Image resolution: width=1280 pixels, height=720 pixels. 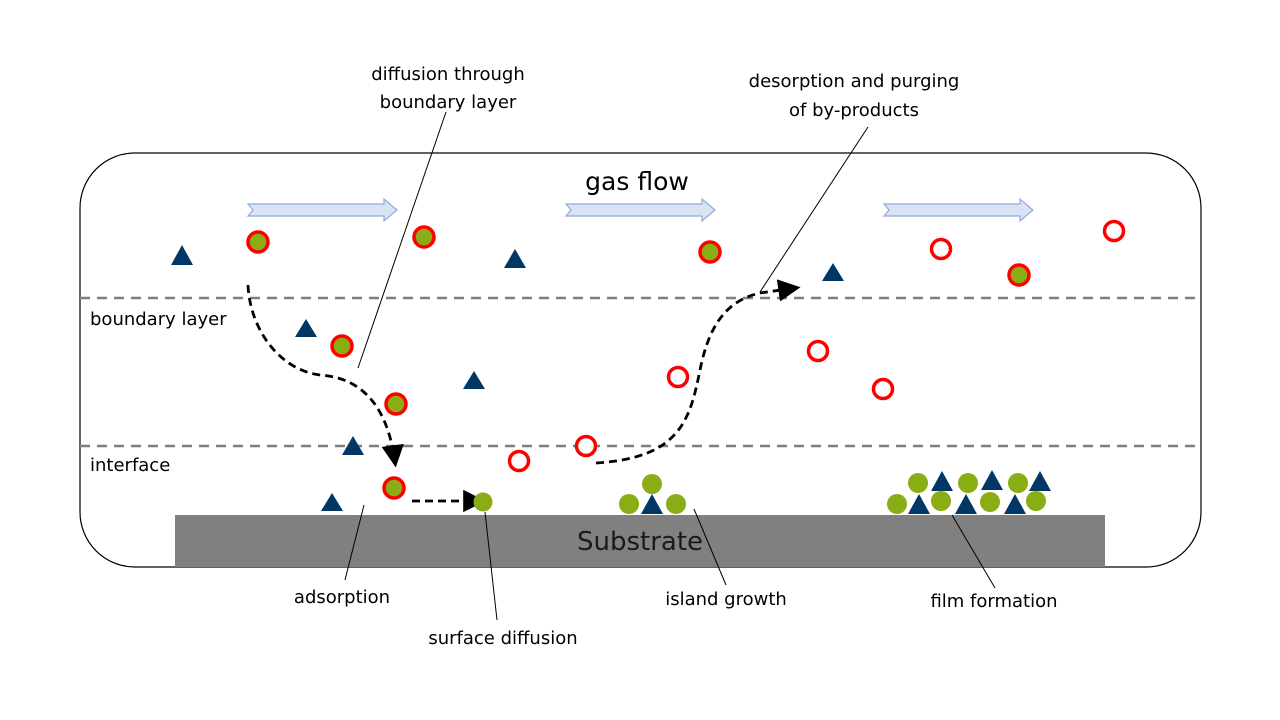 I want to click on diffusion-label-line2: boundary layer, so click(x=448, y=102).